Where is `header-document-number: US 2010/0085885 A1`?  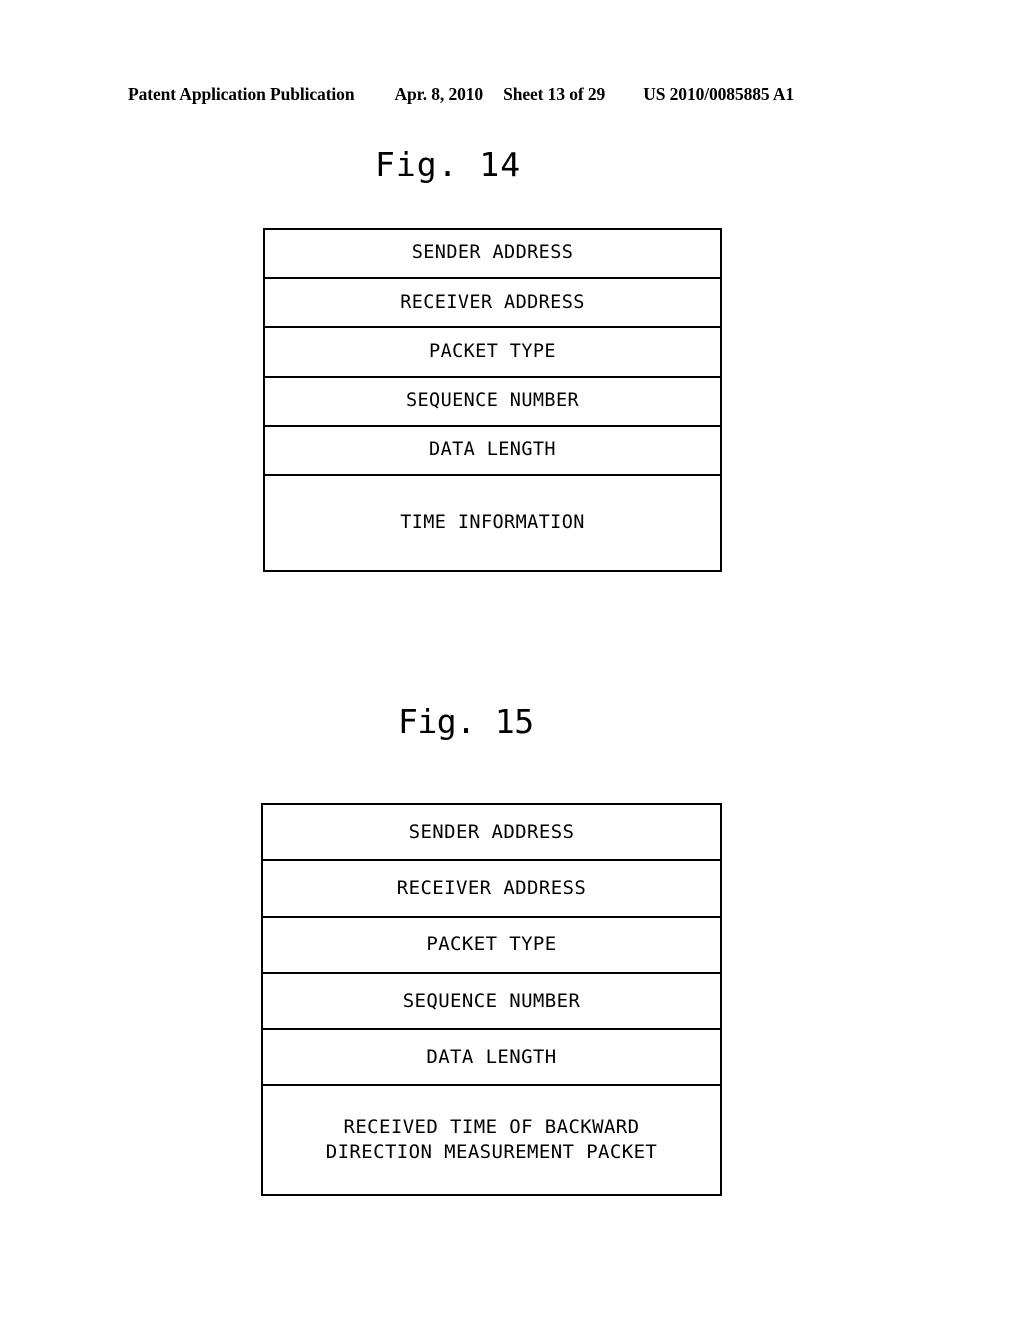 header-document-number: US 2010/0085885 A1 is located at coordinates (719, 94).